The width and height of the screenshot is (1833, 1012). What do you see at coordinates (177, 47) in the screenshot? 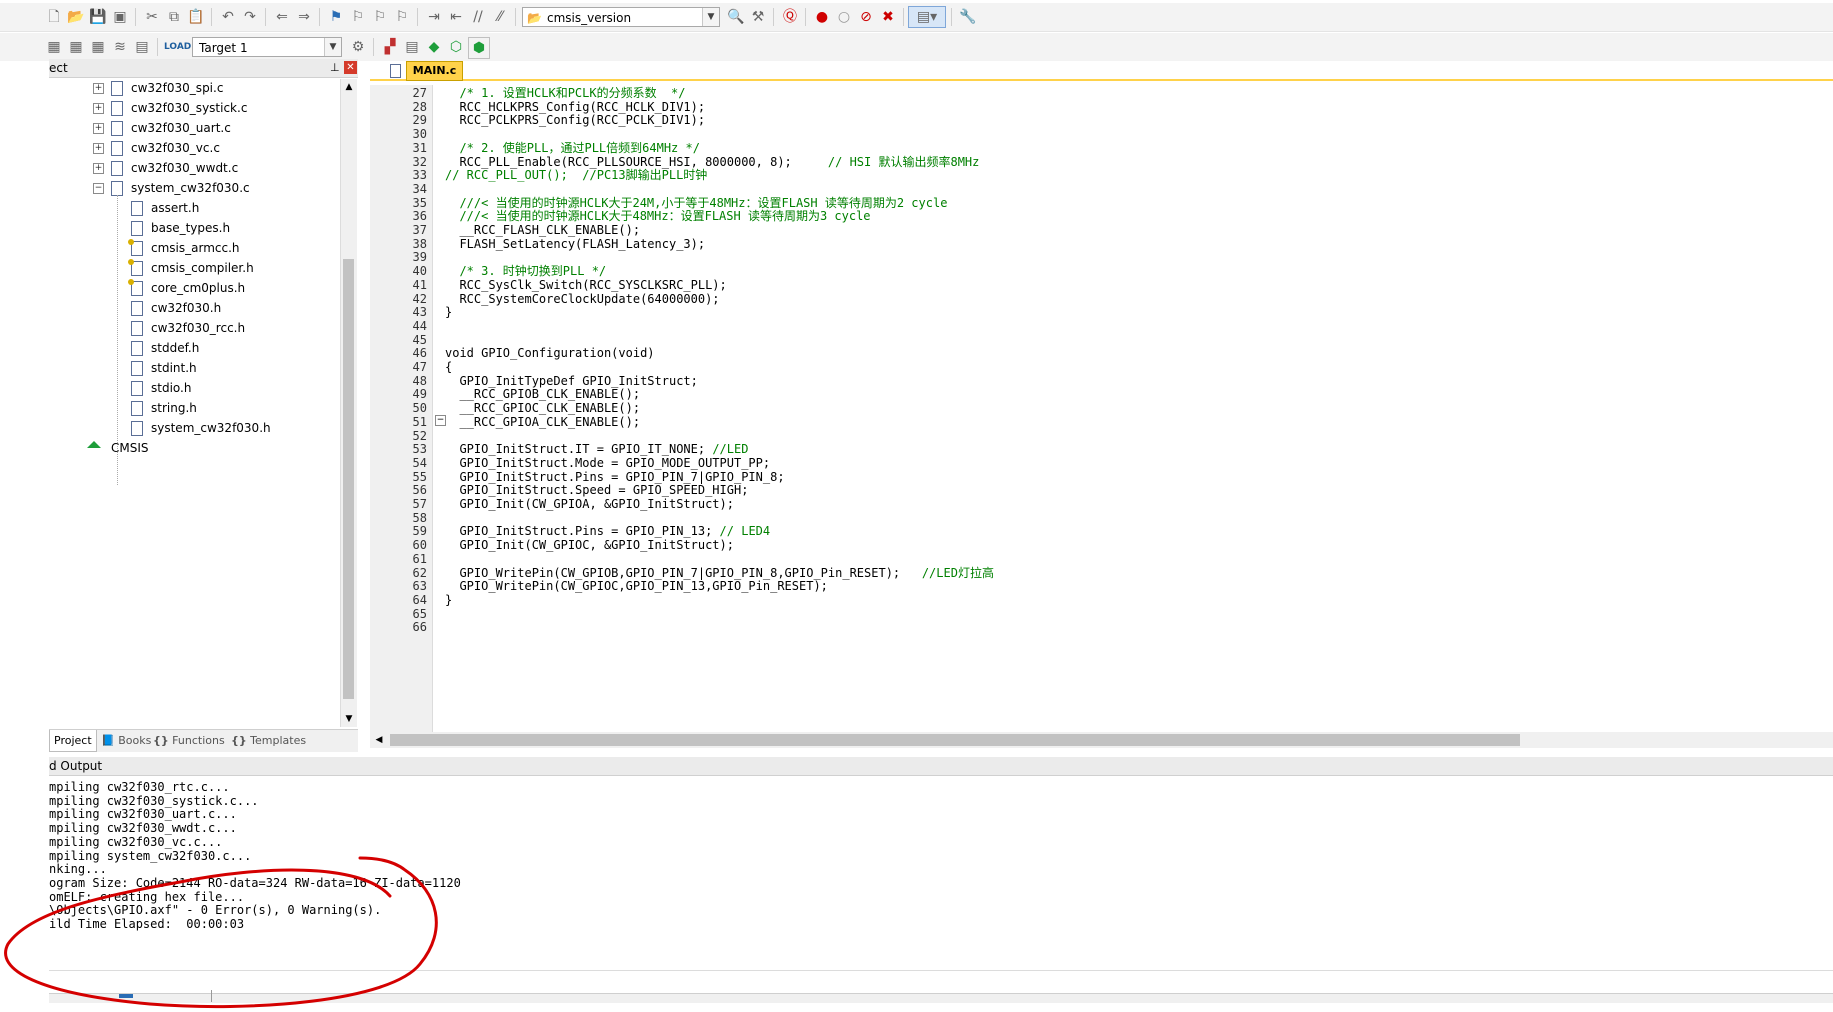
I see `download-load-icon: LOAD` at bounding box center [177, 47].